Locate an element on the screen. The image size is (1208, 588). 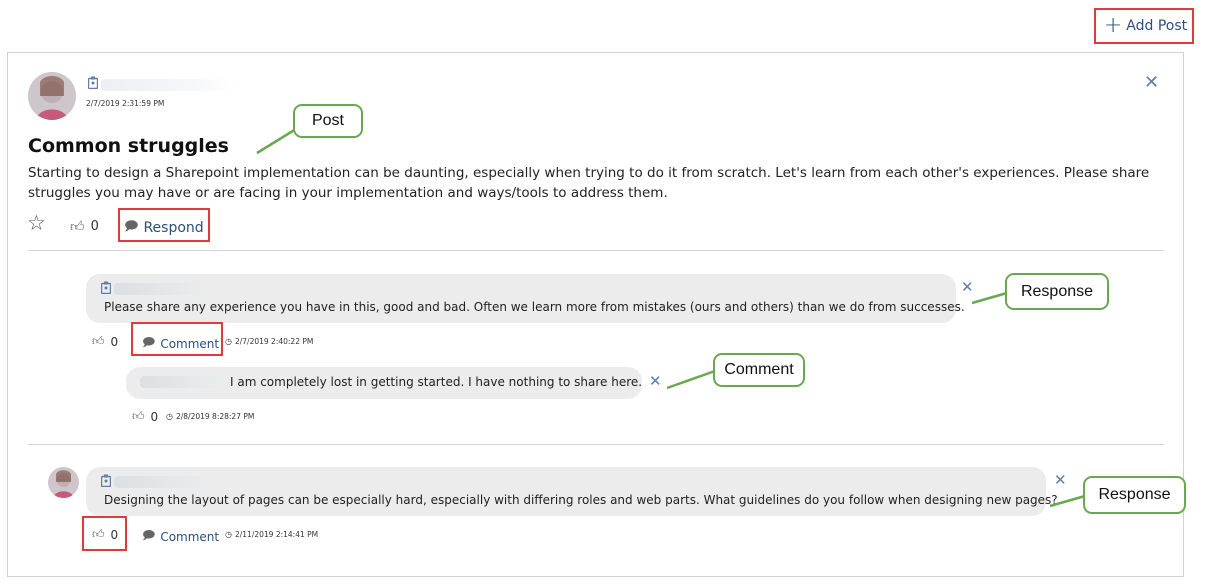
callout-comment: Comment is located at coordinates (759, 370).